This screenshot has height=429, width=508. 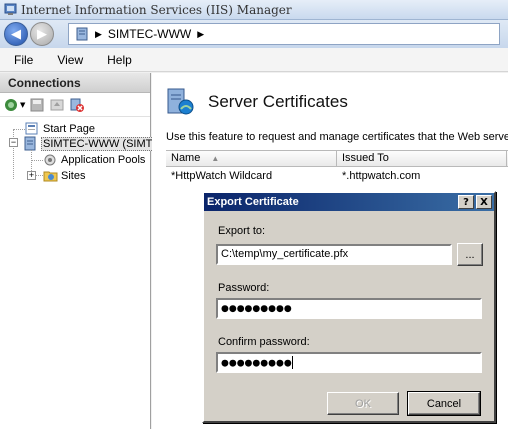 I want to click on close-button: X, so click(x=484, y=202).